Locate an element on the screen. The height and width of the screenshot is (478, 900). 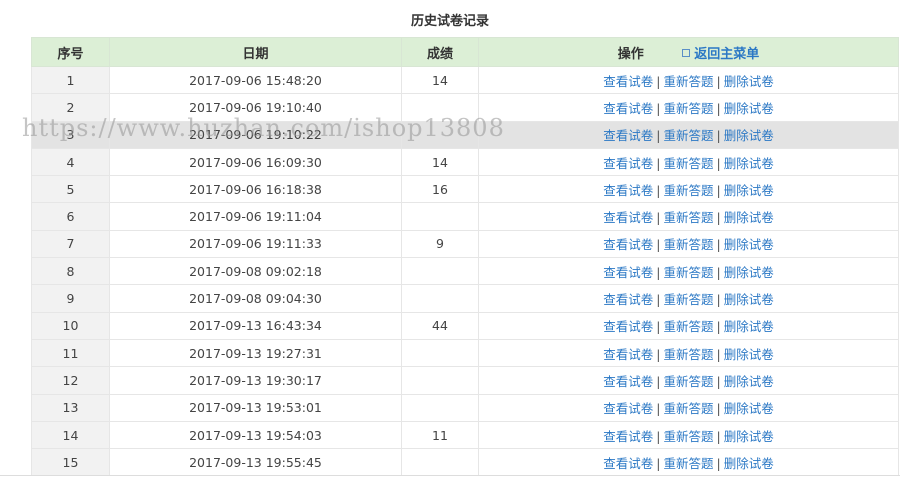
cell-date: 2017-09-06 15:48:20 is located at coordinates (255, 80).